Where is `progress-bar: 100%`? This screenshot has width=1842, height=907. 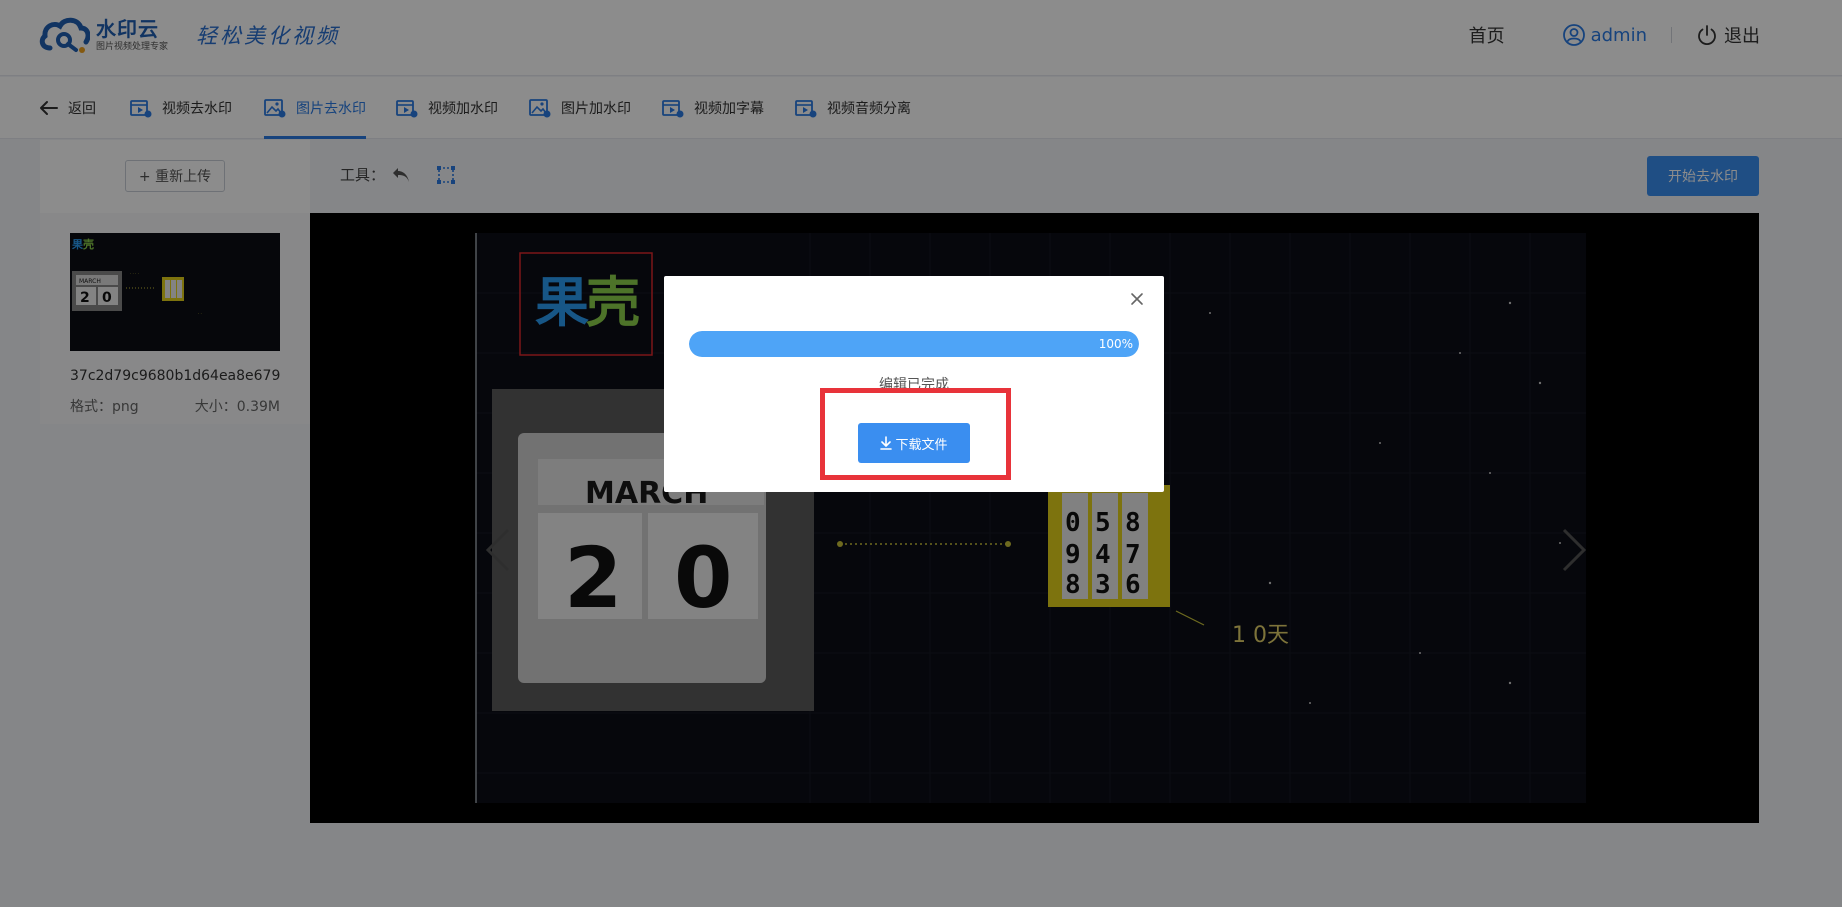
progress-bar: 100% is located at coordinates (914, 344).